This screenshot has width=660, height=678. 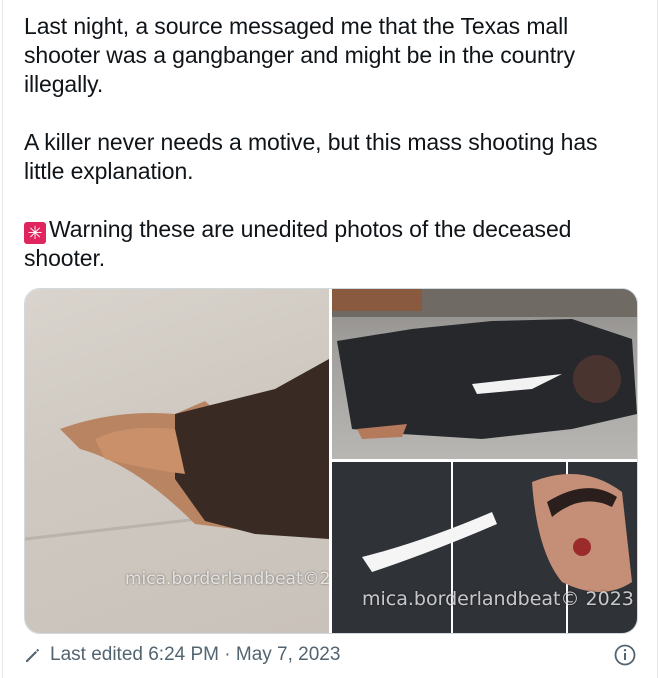 I want to click on last-edited-link: Last edited 6:24 PM · May 7, 2023, so click(x=182, y=655).